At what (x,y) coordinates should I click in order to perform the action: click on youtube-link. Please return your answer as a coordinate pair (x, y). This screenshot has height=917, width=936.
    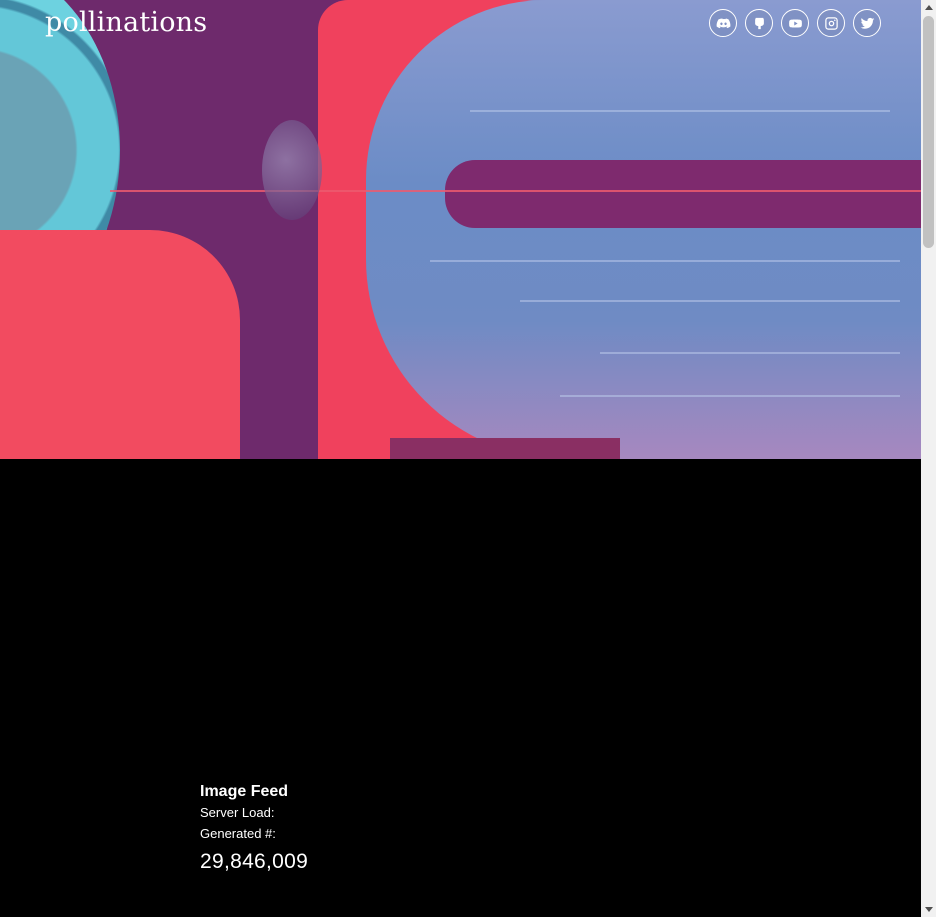
    Looking at the image, I should click on (795, 23).